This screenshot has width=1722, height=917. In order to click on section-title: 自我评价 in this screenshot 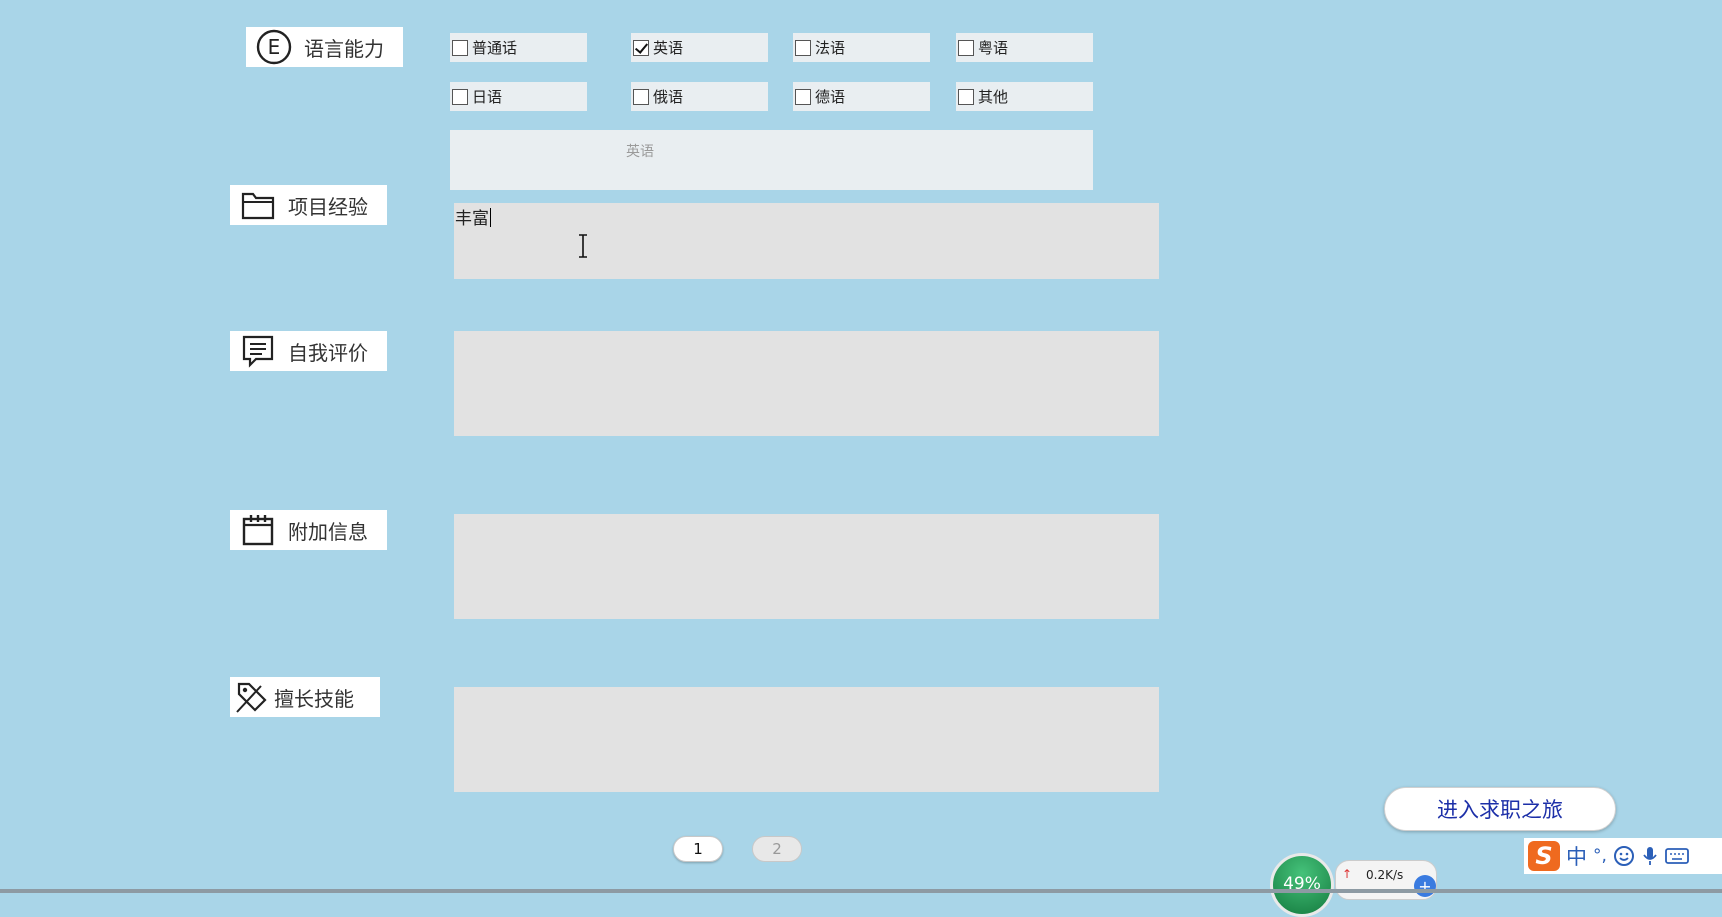, I will do `click(328, 352)`.